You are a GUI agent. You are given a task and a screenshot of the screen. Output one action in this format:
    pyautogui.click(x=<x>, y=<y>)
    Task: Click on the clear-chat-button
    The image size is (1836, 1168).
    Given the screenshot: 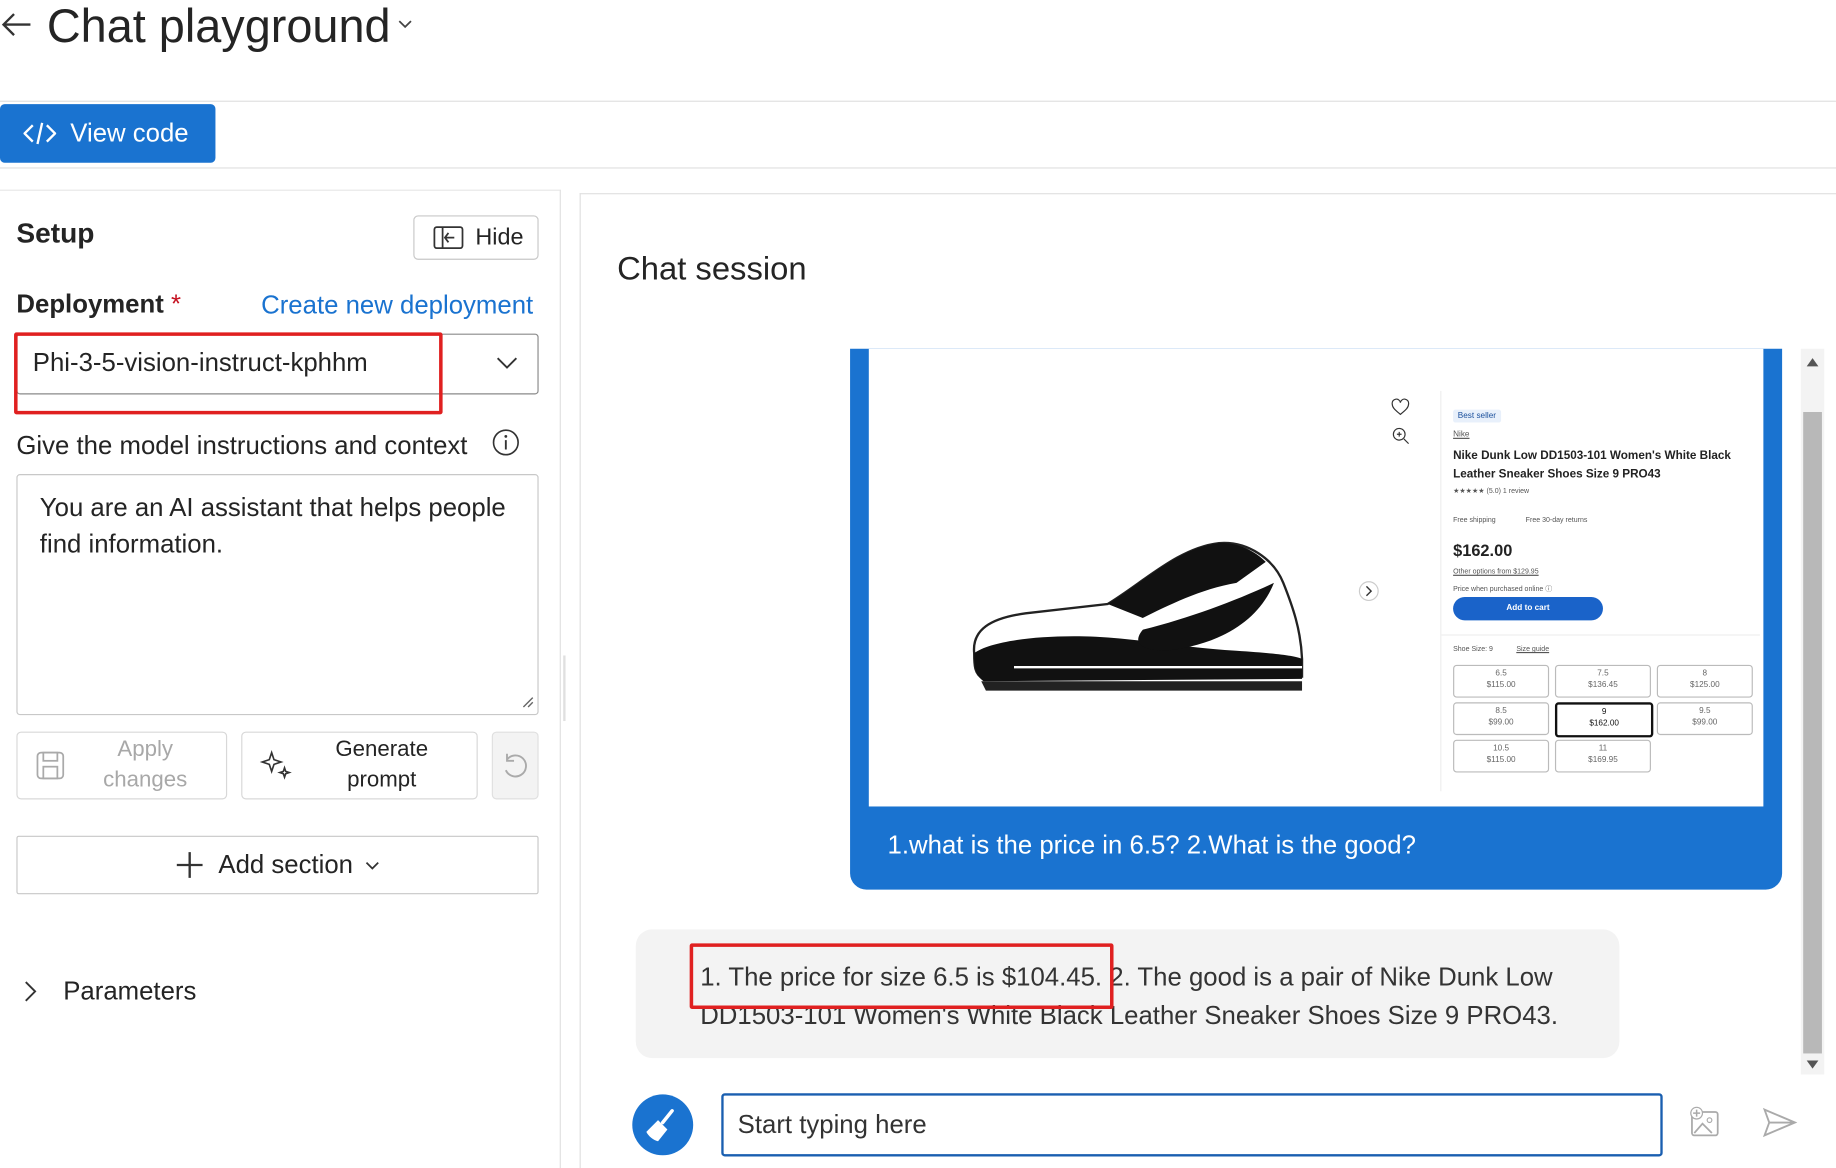 What is the action you would take?
    pyautogui.click(x=663, y=1125)
    